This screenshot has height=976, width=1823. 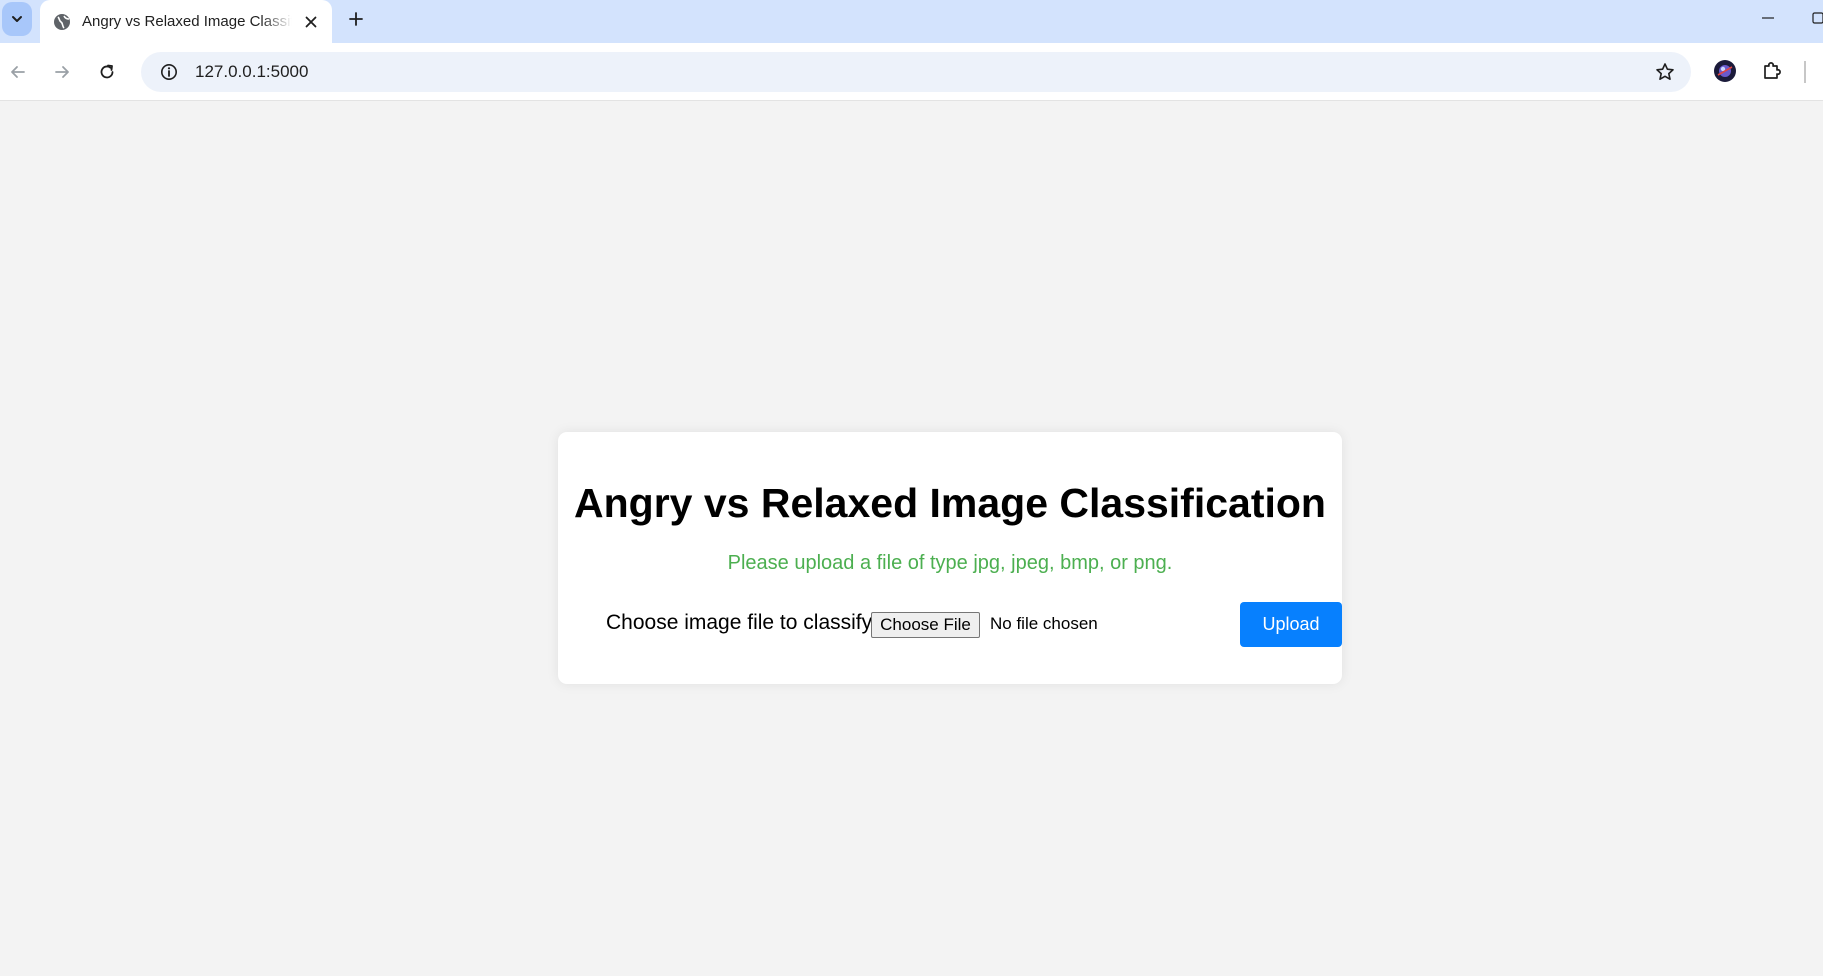 I want to click on globe-icon, so click(x=62, y=22).